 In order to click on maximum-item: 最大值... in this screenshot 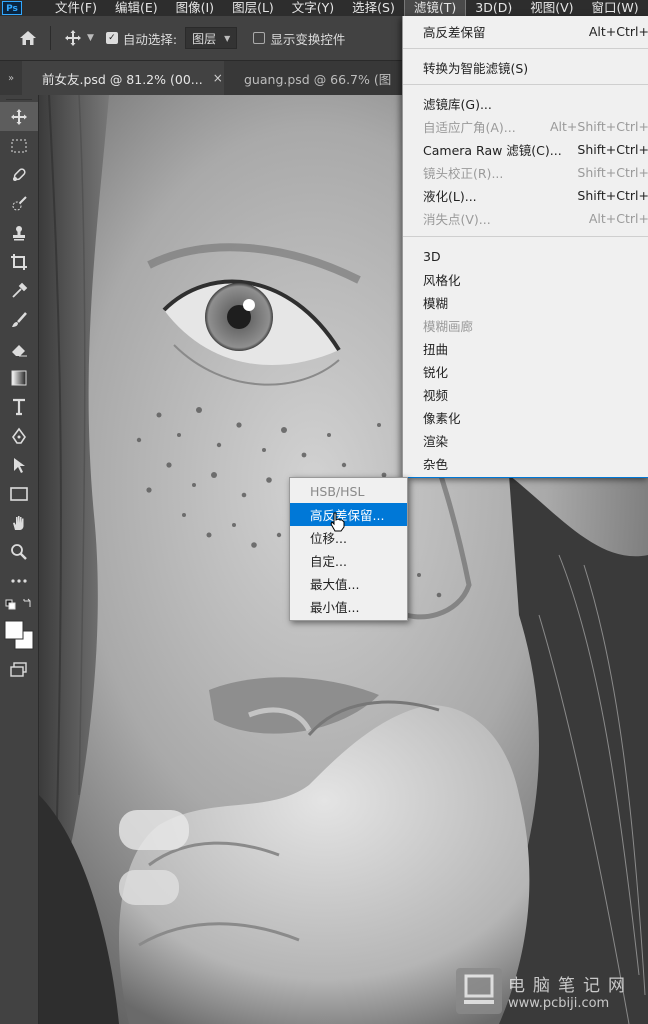, I will do `click(348, 583)`.